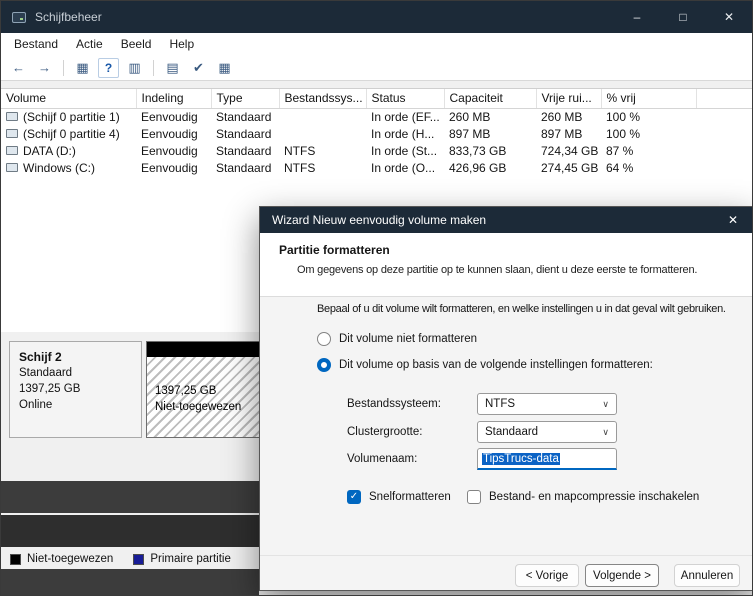  I want to click on disk-size: 1397,25 GB, so click(50, 389).